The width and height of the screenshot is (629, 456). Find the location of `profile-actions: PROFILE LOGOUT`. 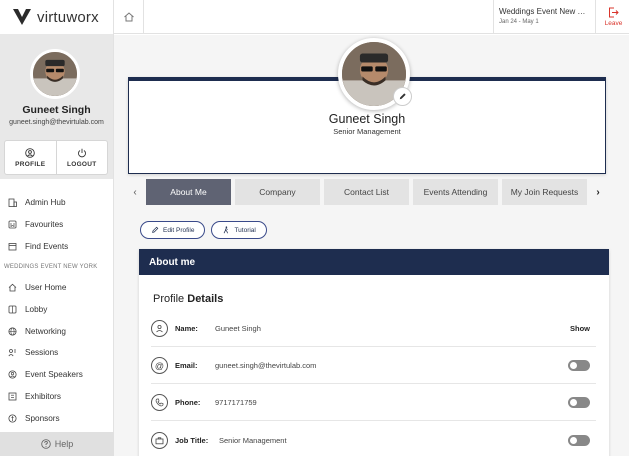

profile-actions: PROFILE LOGOUT is located at coordinates (56, 157).